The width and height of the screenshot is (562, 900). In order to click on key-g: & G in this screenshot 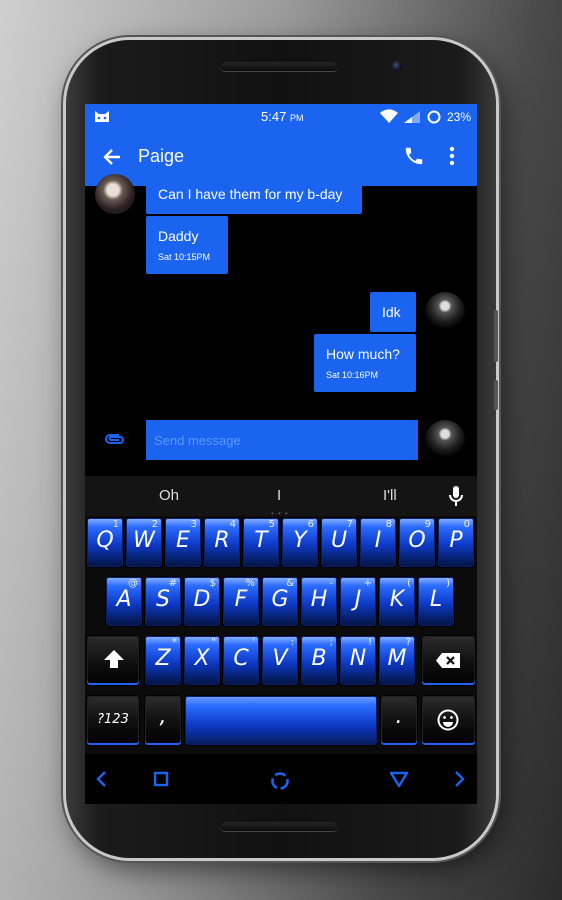, I will do `click(280, 601)`.